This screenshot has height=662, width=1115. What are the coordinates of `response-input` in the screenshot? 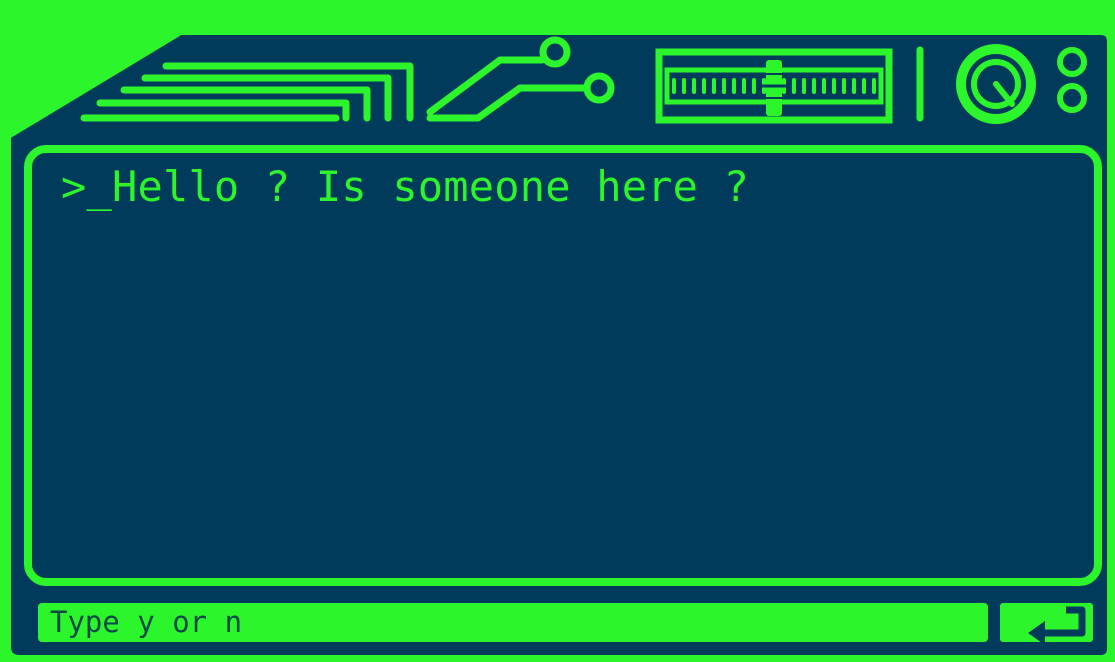 It's located at (513, 622).